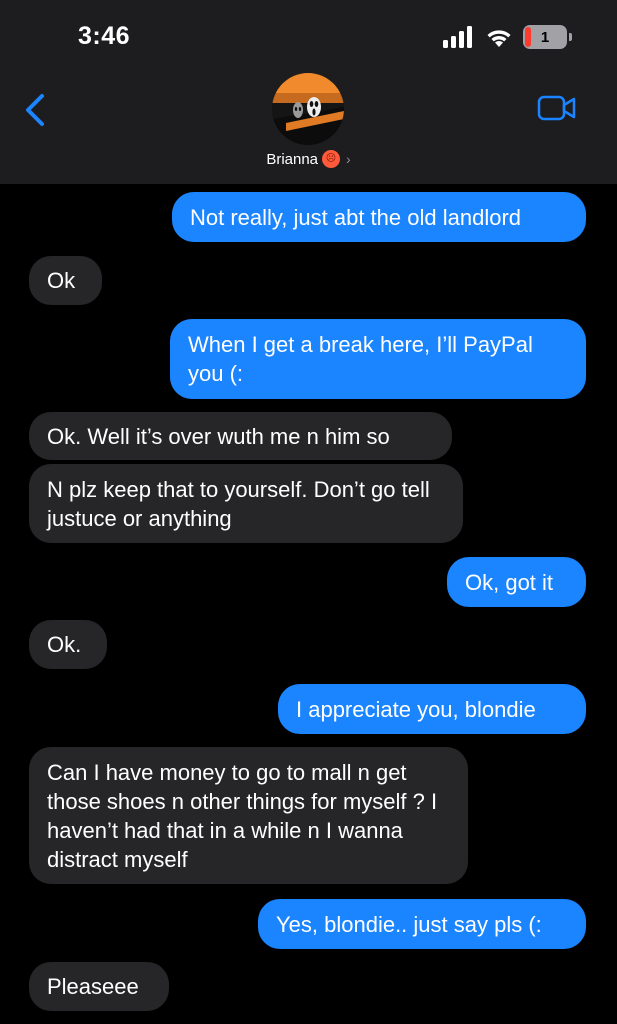 The height and width of the screenshot is (1024, 617). I want to click on contact-avatar, so click(308, 109).